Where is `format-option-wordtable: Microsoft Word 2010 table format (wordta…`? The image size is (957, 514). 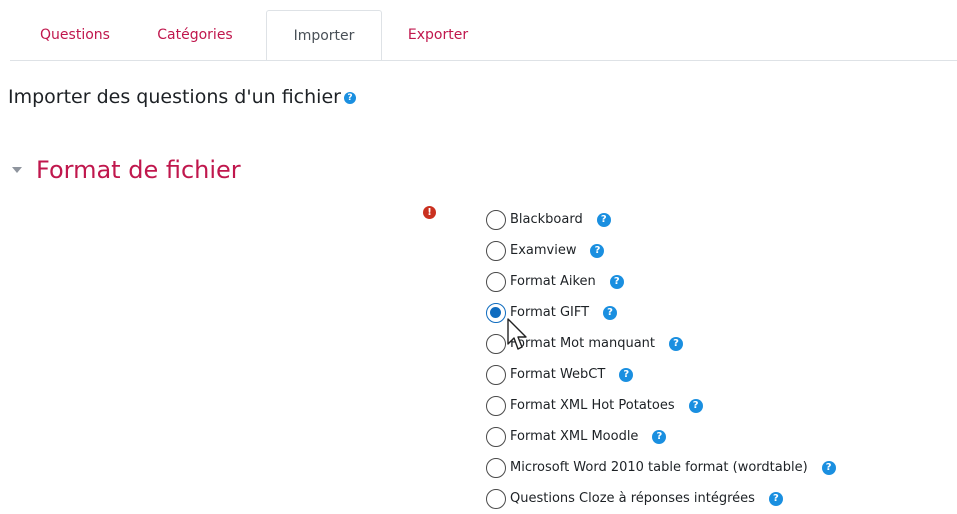 format-option-wordtable: Microsoft Word 2010 table format (wordta… is located at coordinates (661, 467).